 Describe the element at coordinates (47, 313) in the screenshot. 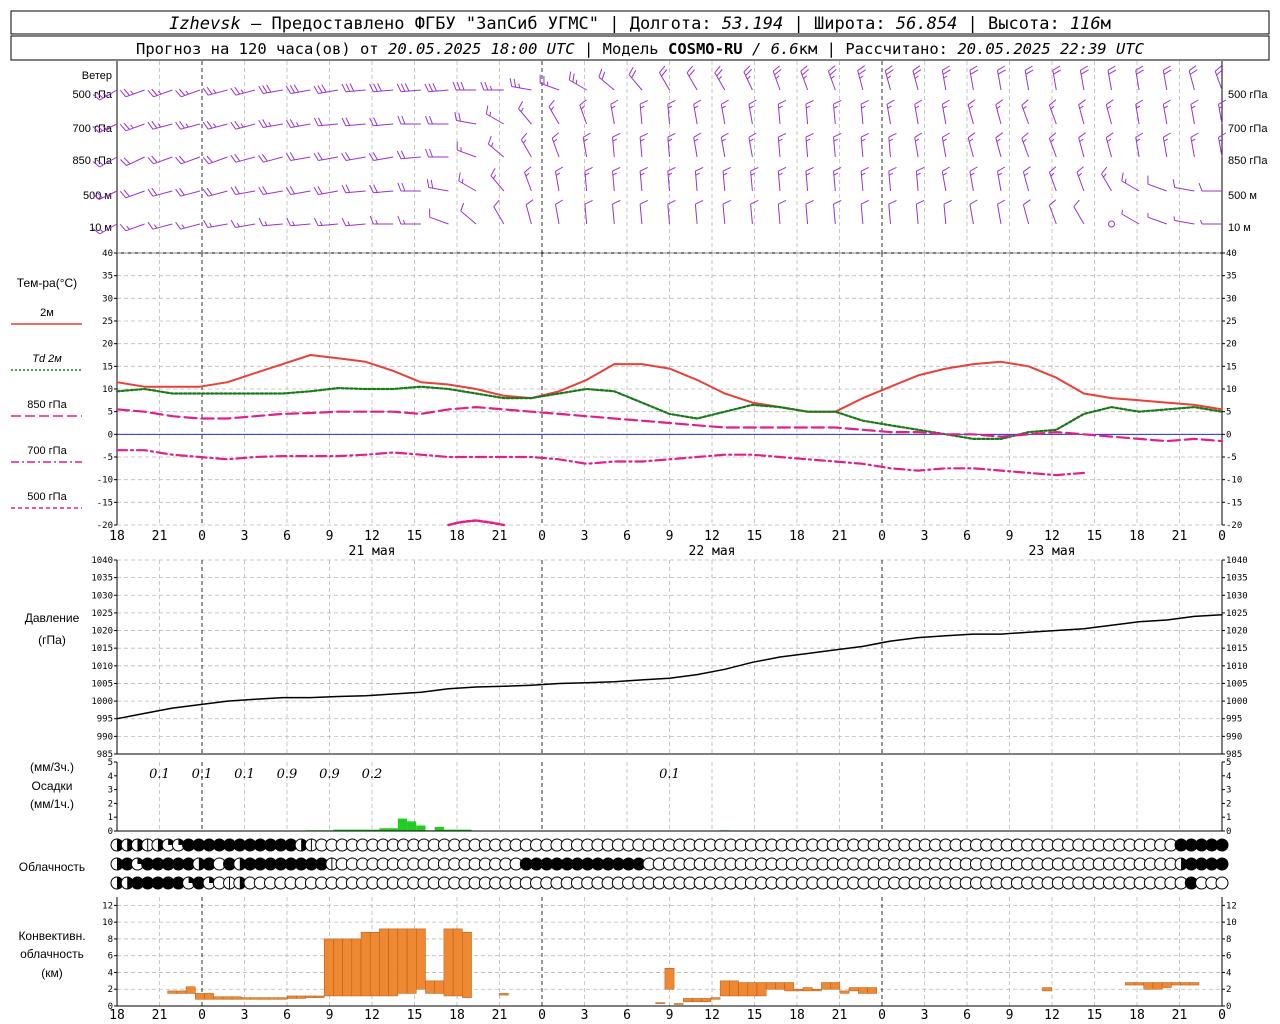

I see `legend-label-t2m: 2м` at that location.